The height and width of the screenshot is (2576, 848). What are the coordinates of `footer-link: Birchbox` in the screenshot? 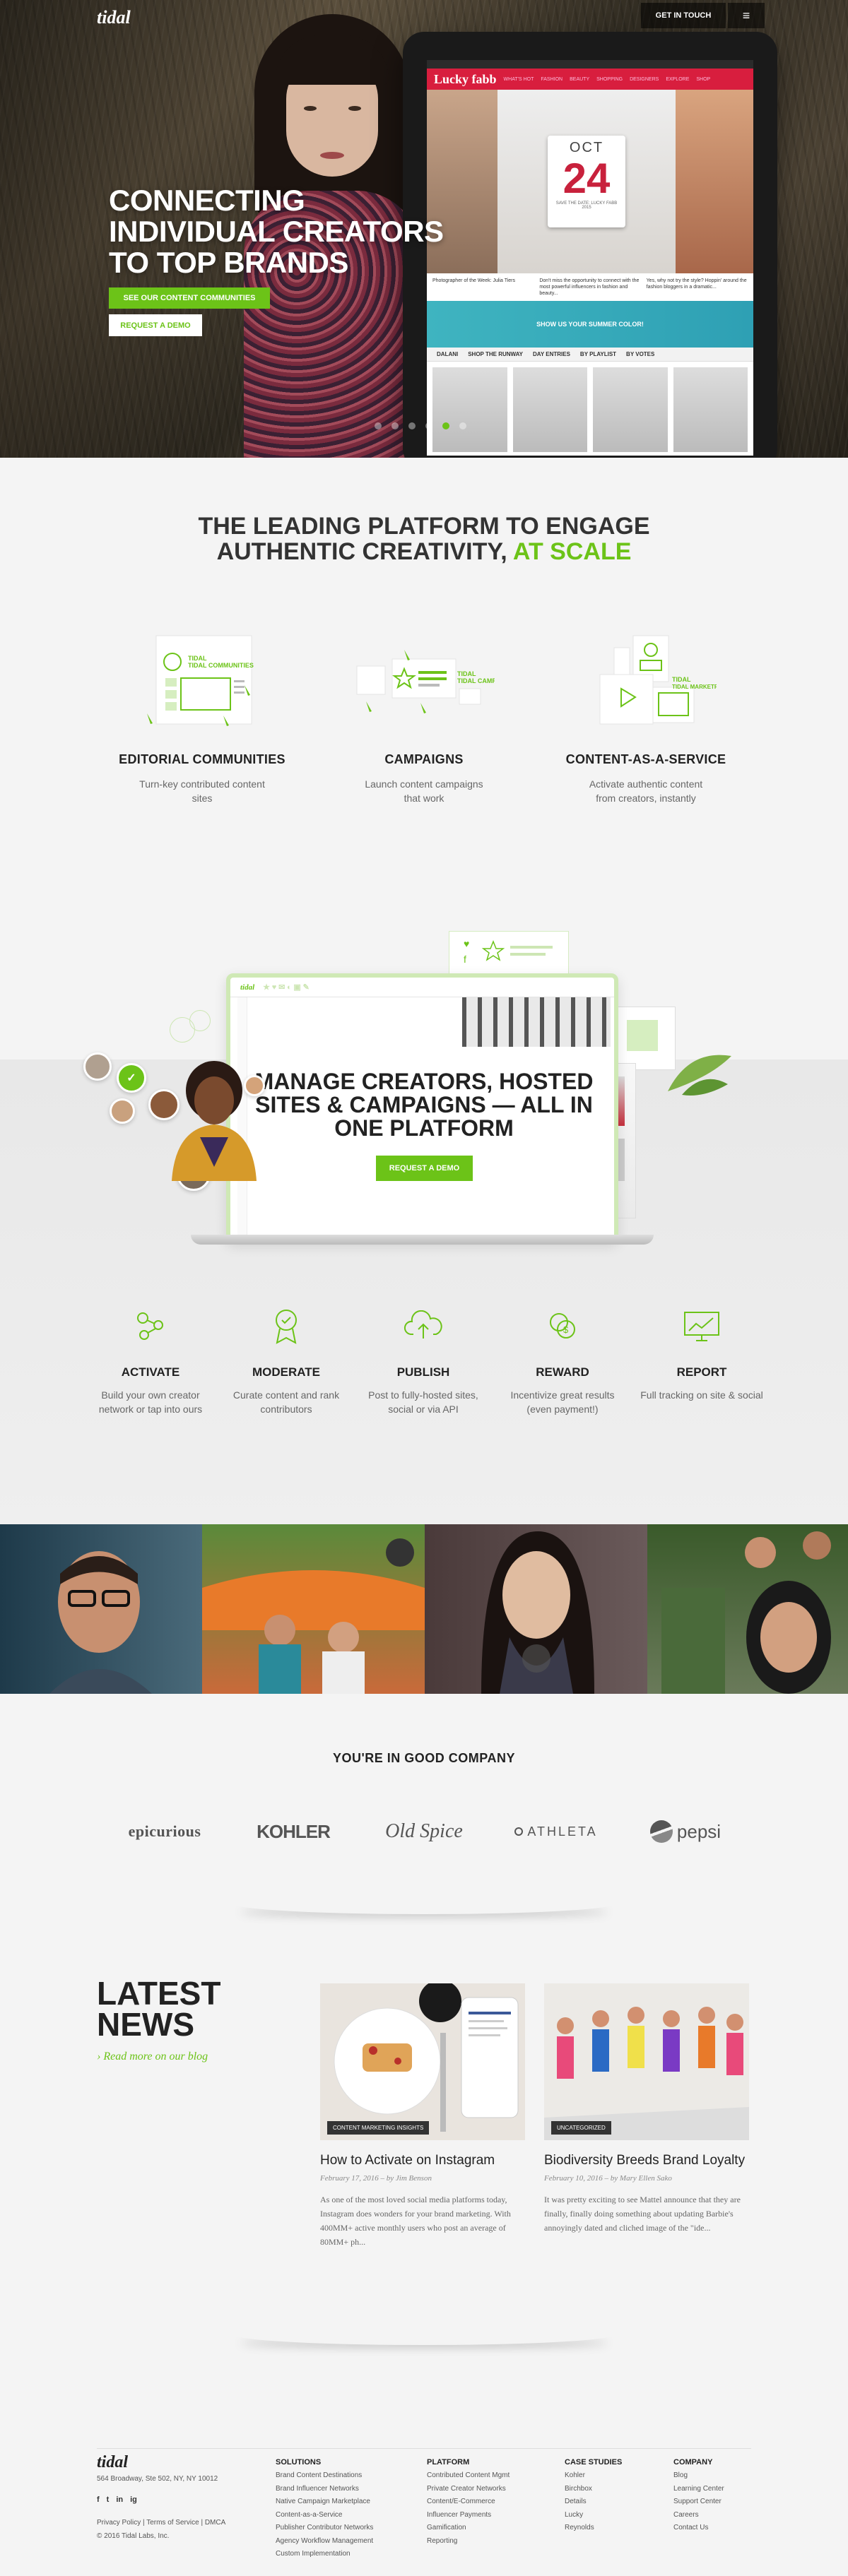 It's located at (593, 2489).